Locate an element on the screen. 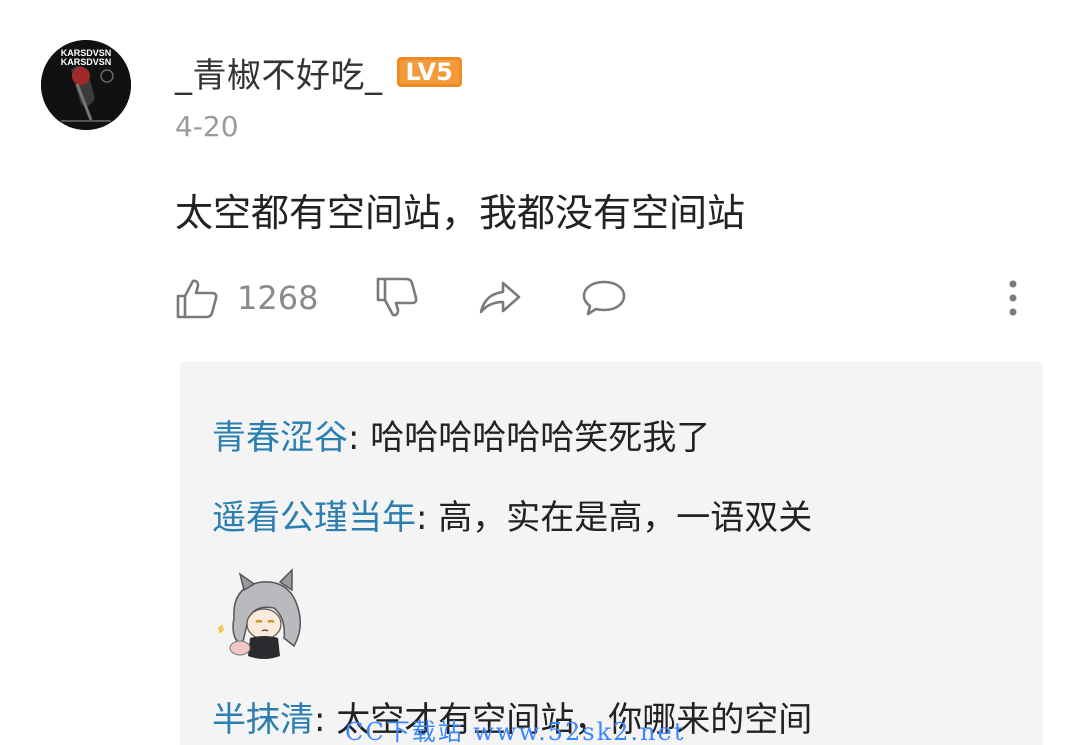 The image size is (1080, 745). comment-button is located at coordinates (604, 298).